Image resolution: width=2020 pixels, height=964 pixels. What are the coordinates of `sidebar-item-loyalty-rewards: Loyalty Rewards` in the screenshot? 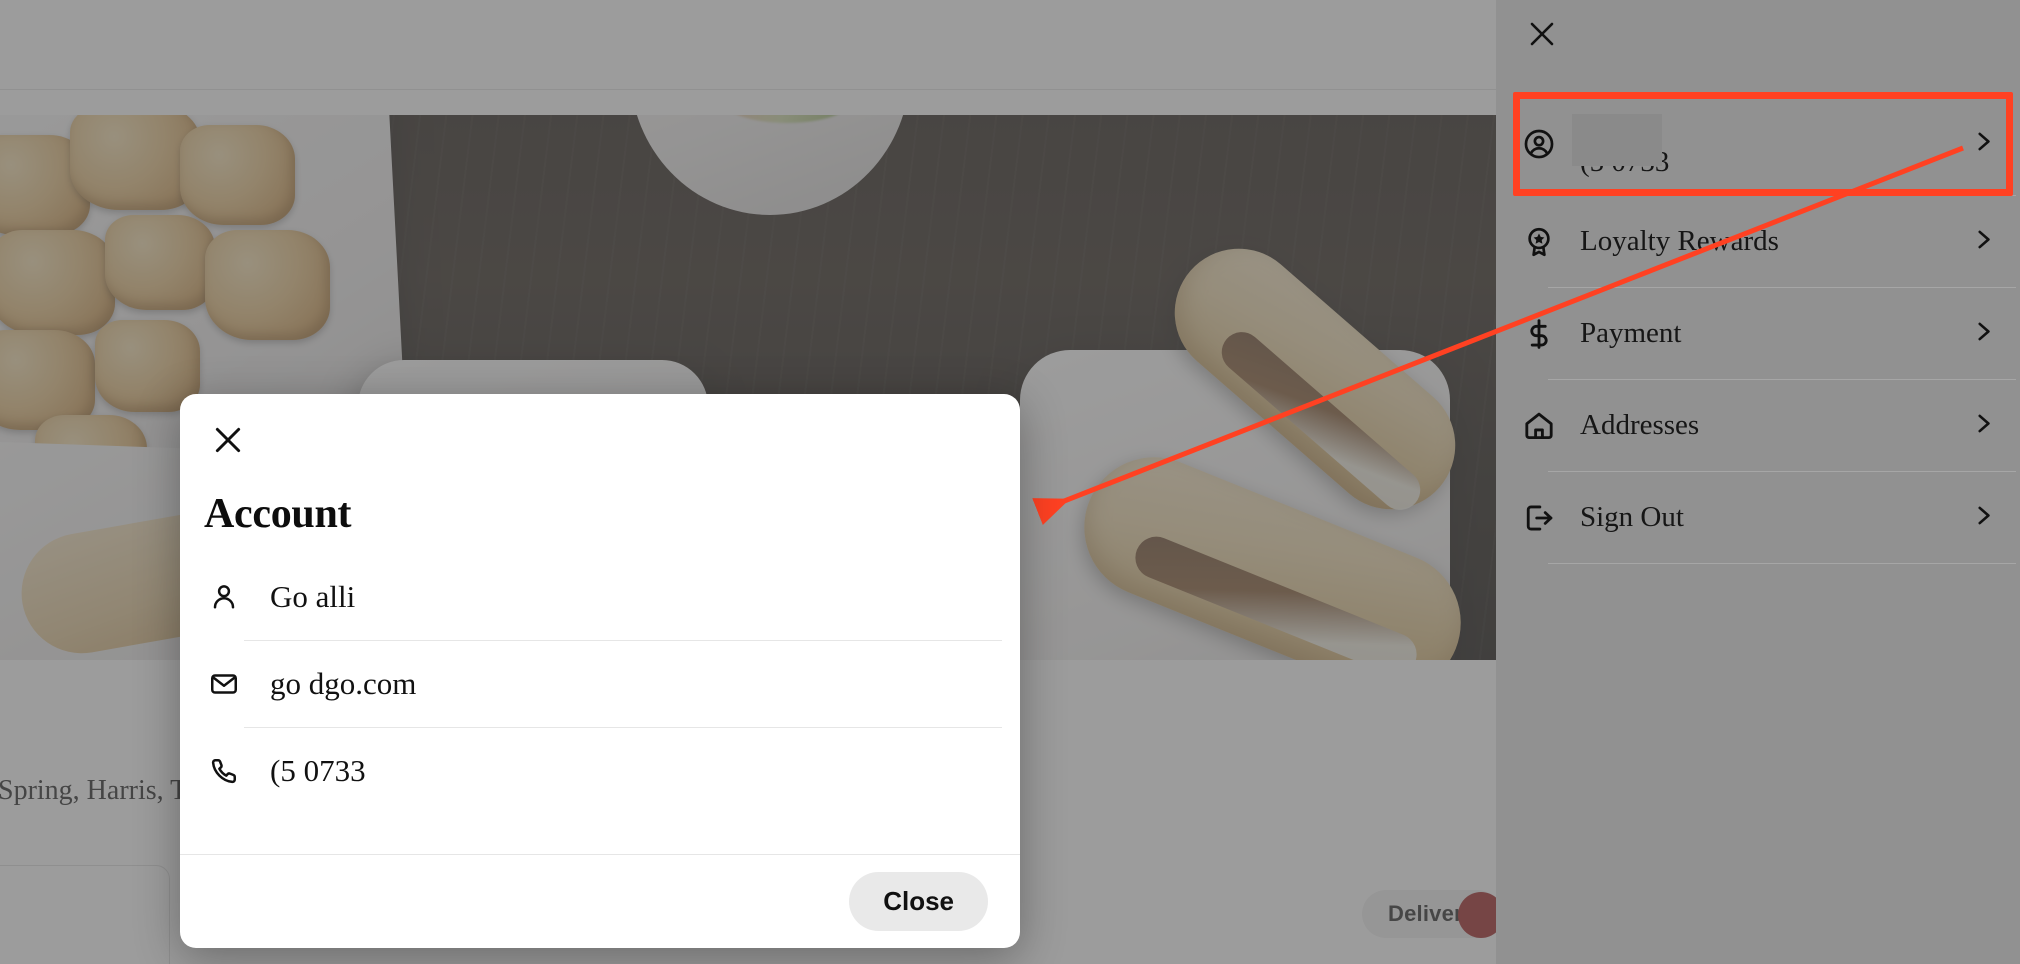 It's located at (1758, 241).